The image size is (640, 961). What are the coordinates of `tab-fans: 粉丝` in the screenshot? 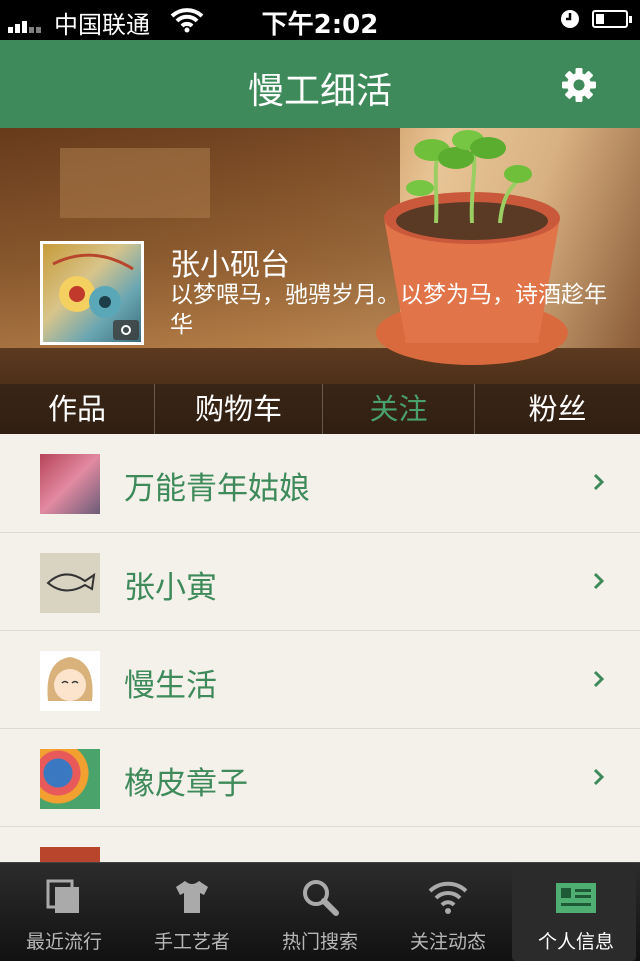 It's located at (557, 409).